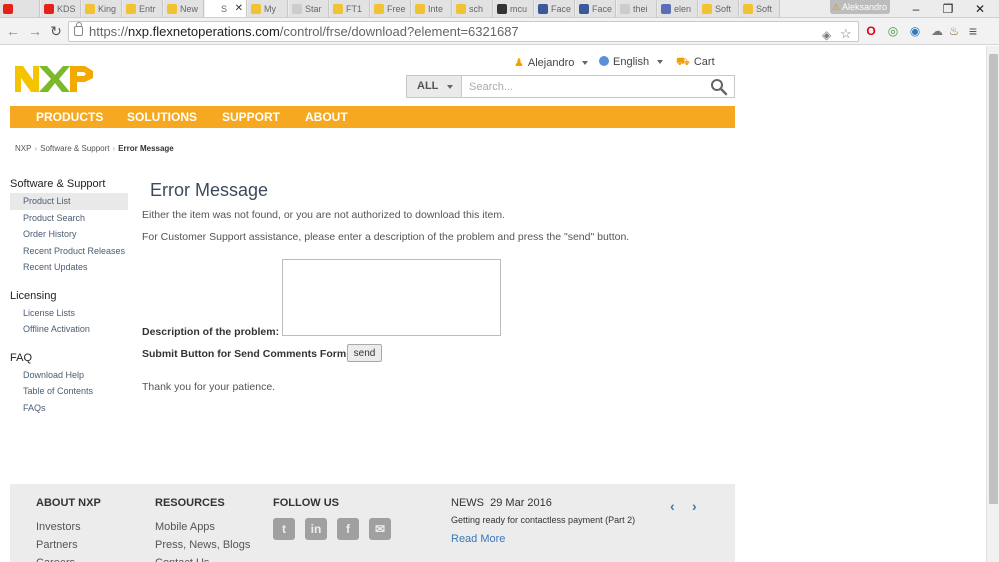 The width and height of the screenshot is (999, 562). I want to click on browser-tab: Entr, so click(143, 8).